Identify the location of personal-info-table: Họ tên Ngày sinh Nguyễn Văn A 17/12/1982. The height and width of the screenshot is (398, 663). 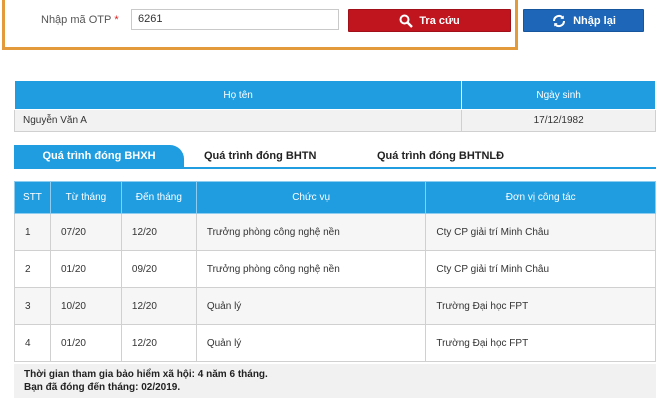
(334, 106).